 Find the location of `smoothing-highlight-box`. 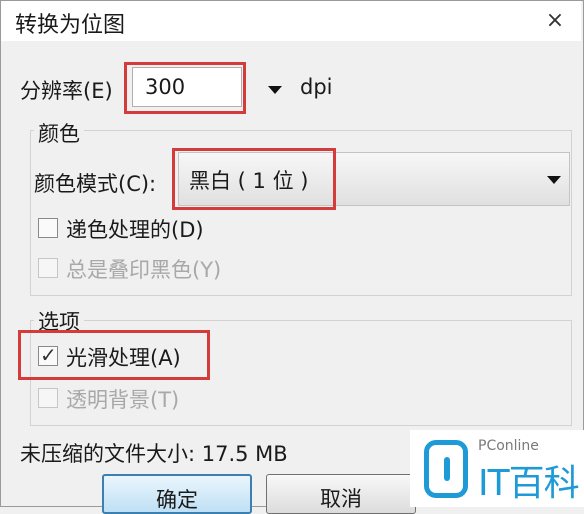

smoothing-highlight-box is located at coordinates (114, 355).